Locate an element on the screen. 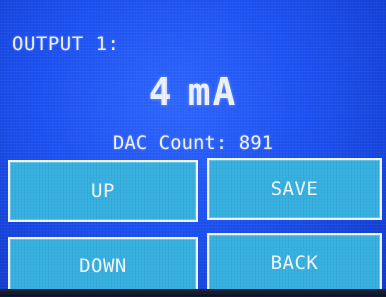  down-button-label: DOWN is located at coordinates (103, 266).